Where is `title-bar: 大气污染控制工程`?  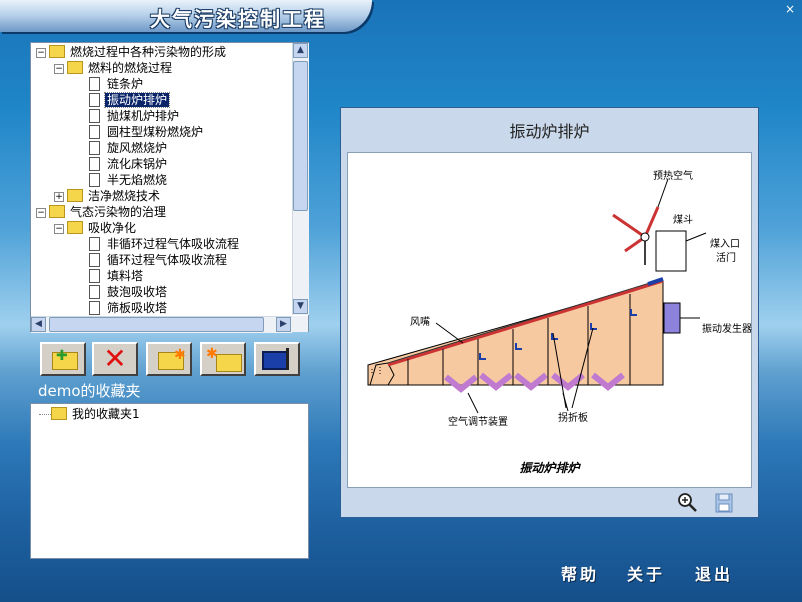 title-bar: 大气污染控制工程 is located at coordinates (186, 16).